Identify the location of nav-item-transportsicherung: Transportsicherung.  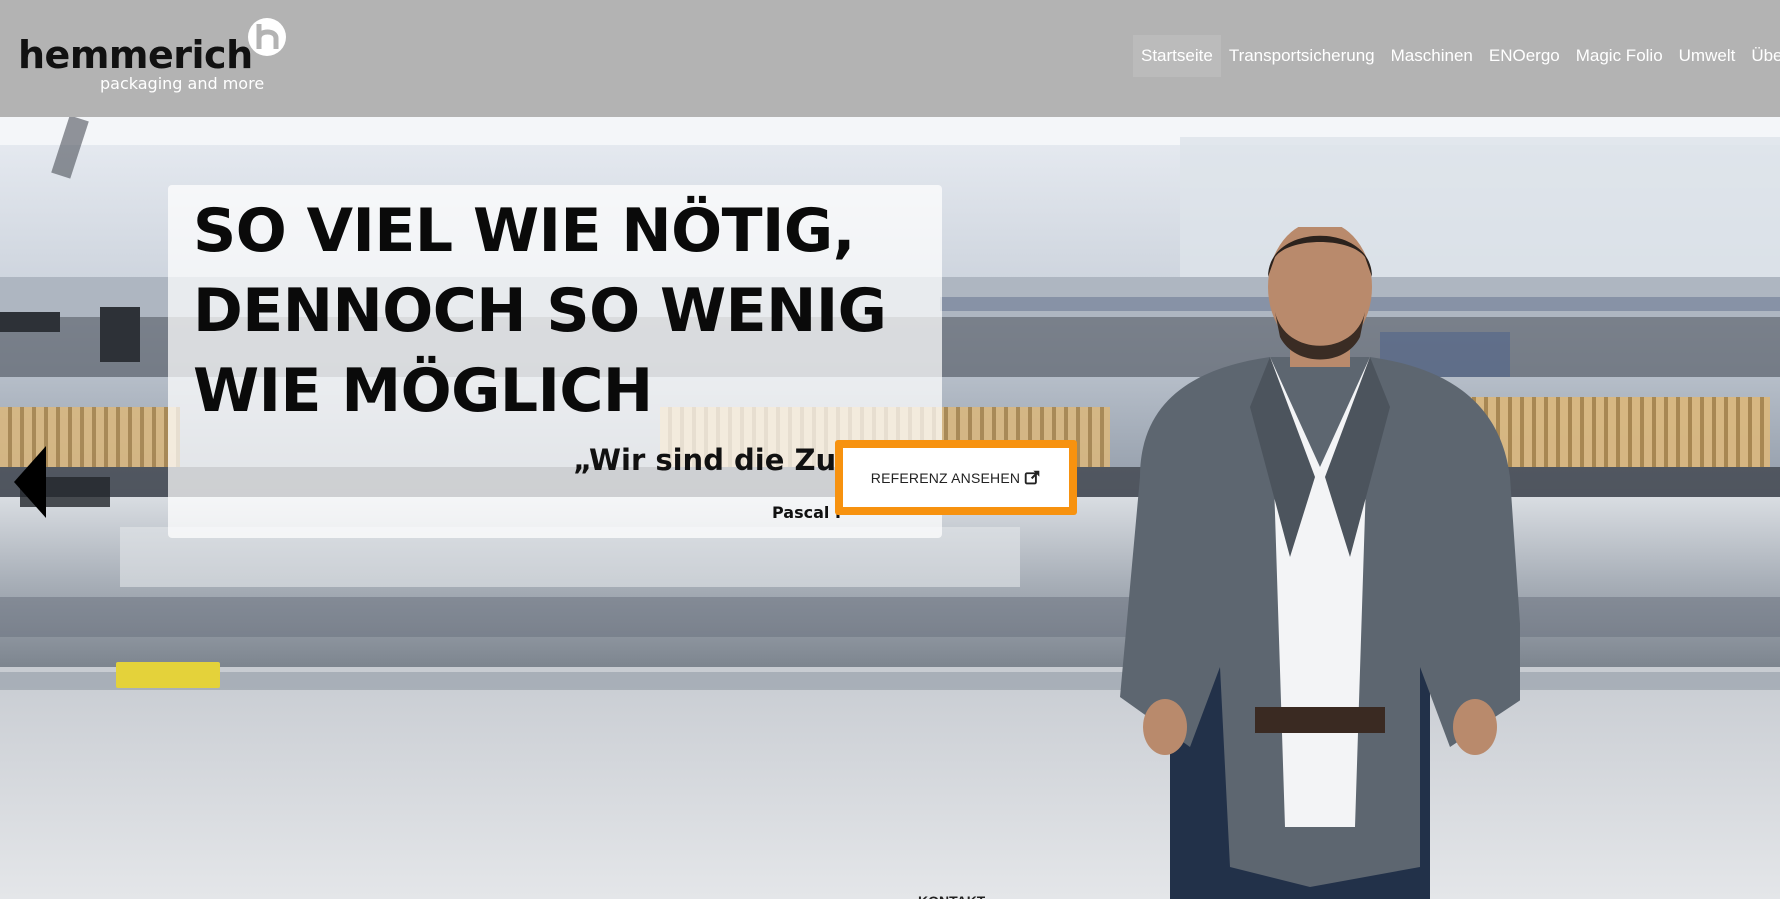
(1302, 56).